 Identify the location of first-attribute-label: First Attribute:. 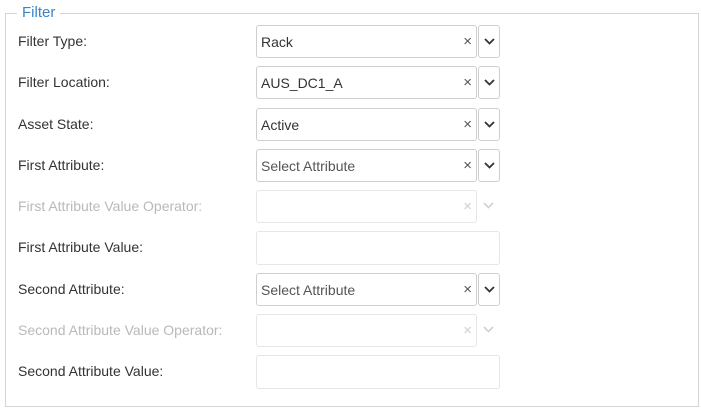
(61, 165).